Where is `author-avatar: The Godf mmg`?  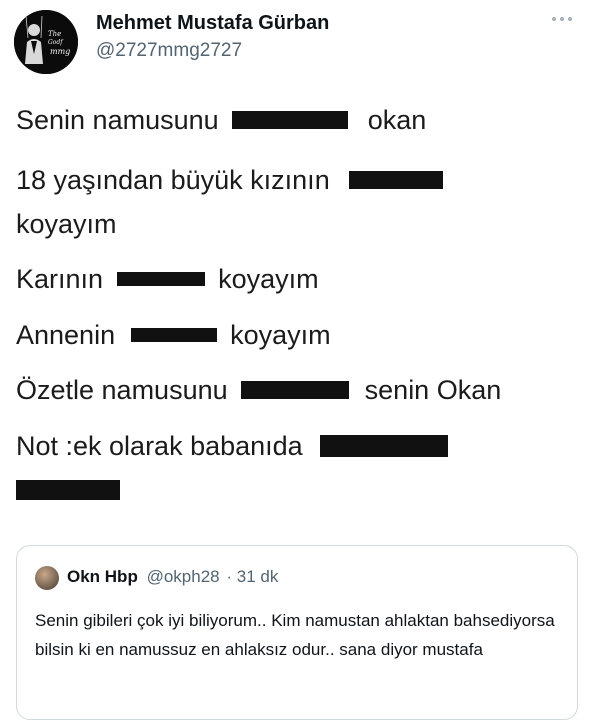 author-avatar: The Godf mmg is located at coordinates (46, 42).